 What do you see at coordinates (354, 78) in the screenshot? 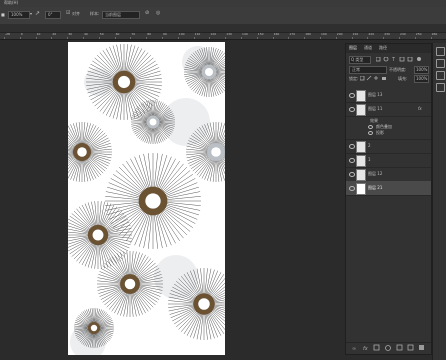
I see `lock-label: 锁定:` at bounding box center [354, 78].